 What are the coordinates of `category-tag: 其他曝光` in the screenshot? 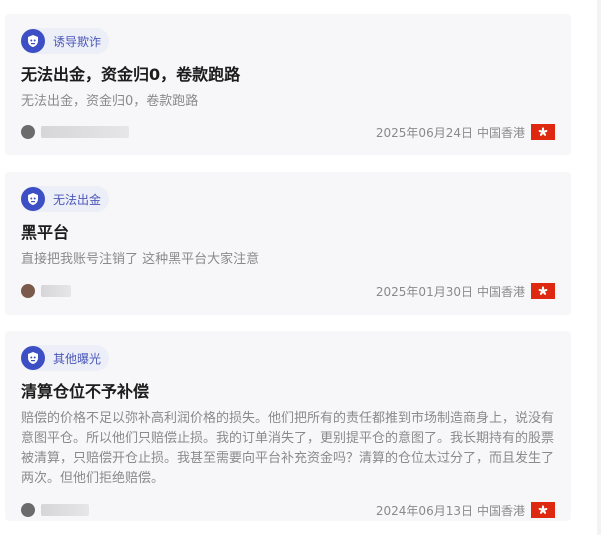 It's located at (65, 358).